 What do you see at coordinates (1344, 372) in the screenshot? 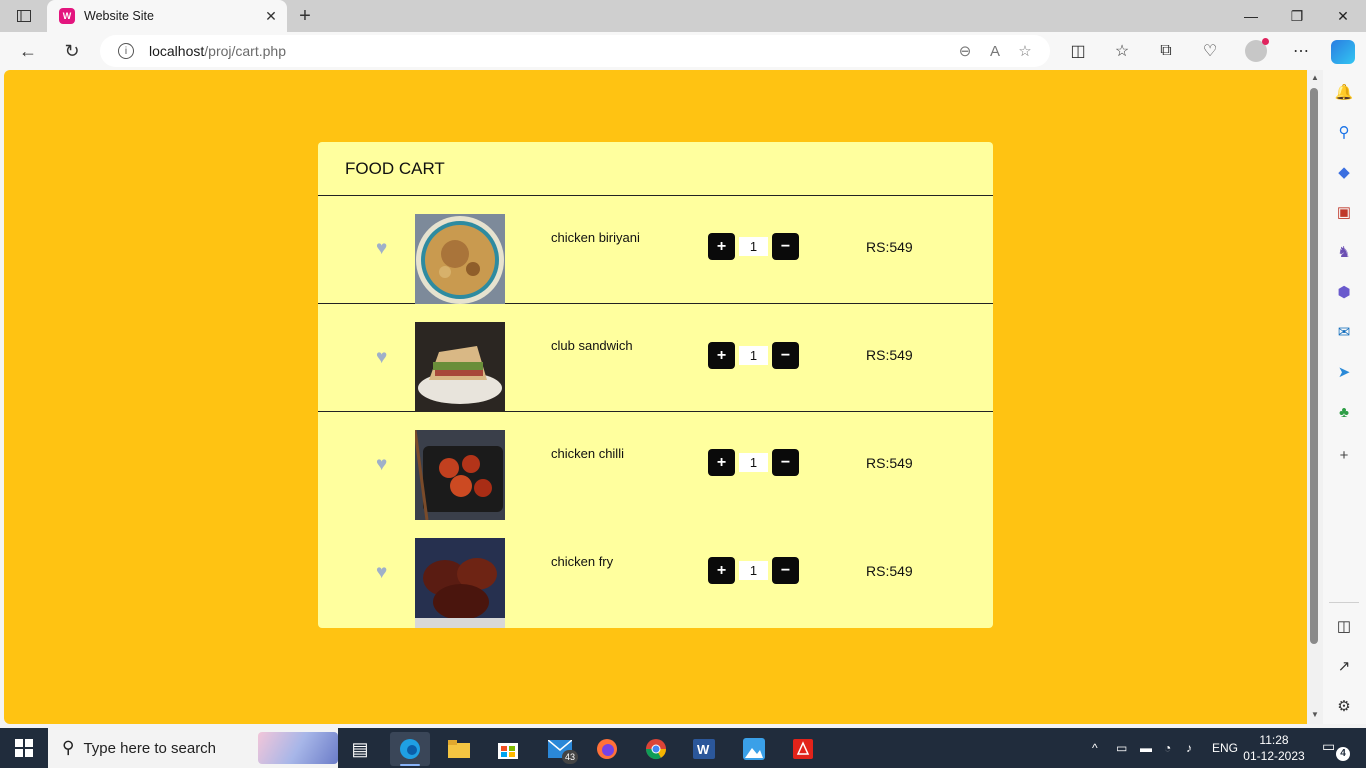
I see `send-icon: ➤` at bounding box center [1344, 372].